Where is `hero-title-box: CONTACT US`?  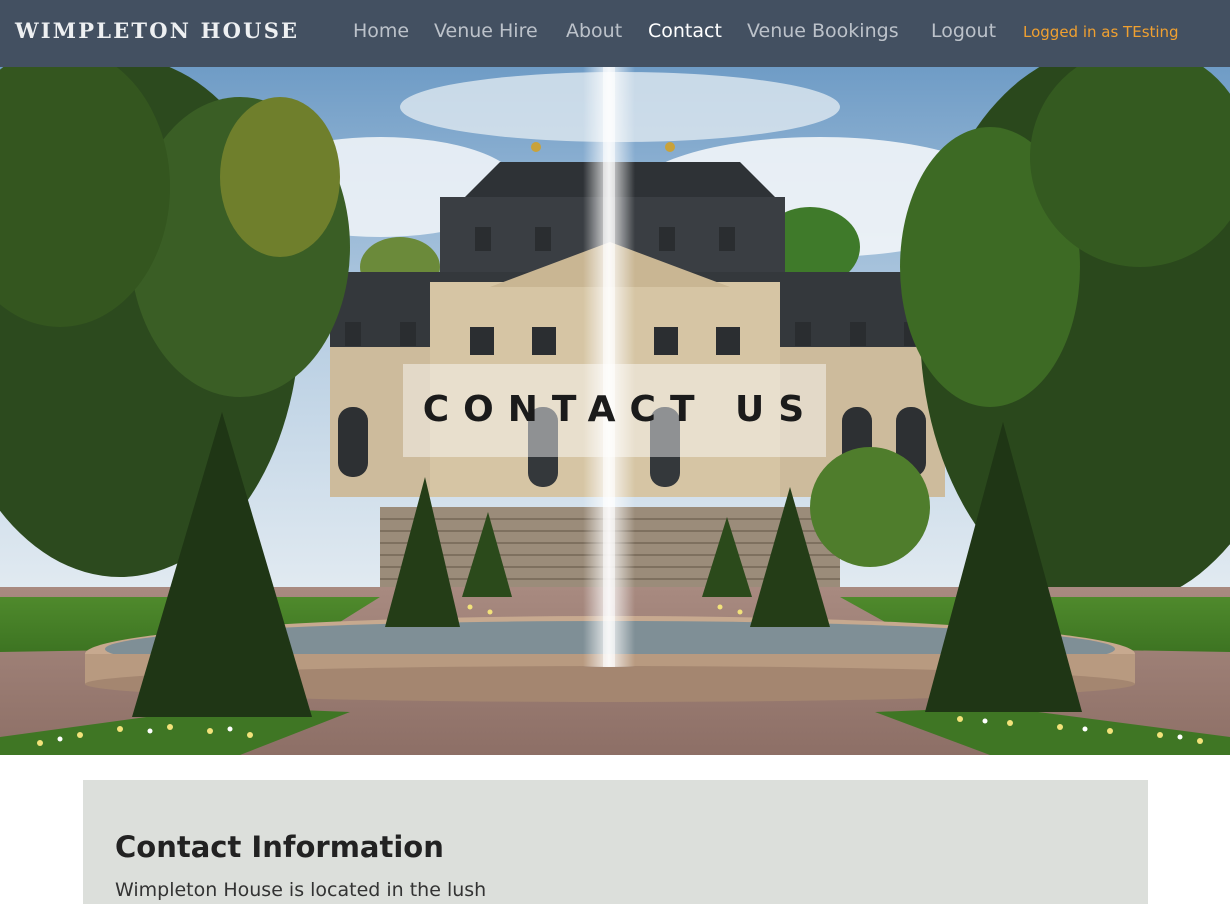
hero-title-box: CONTACT US is located at coordinates (614, 410).